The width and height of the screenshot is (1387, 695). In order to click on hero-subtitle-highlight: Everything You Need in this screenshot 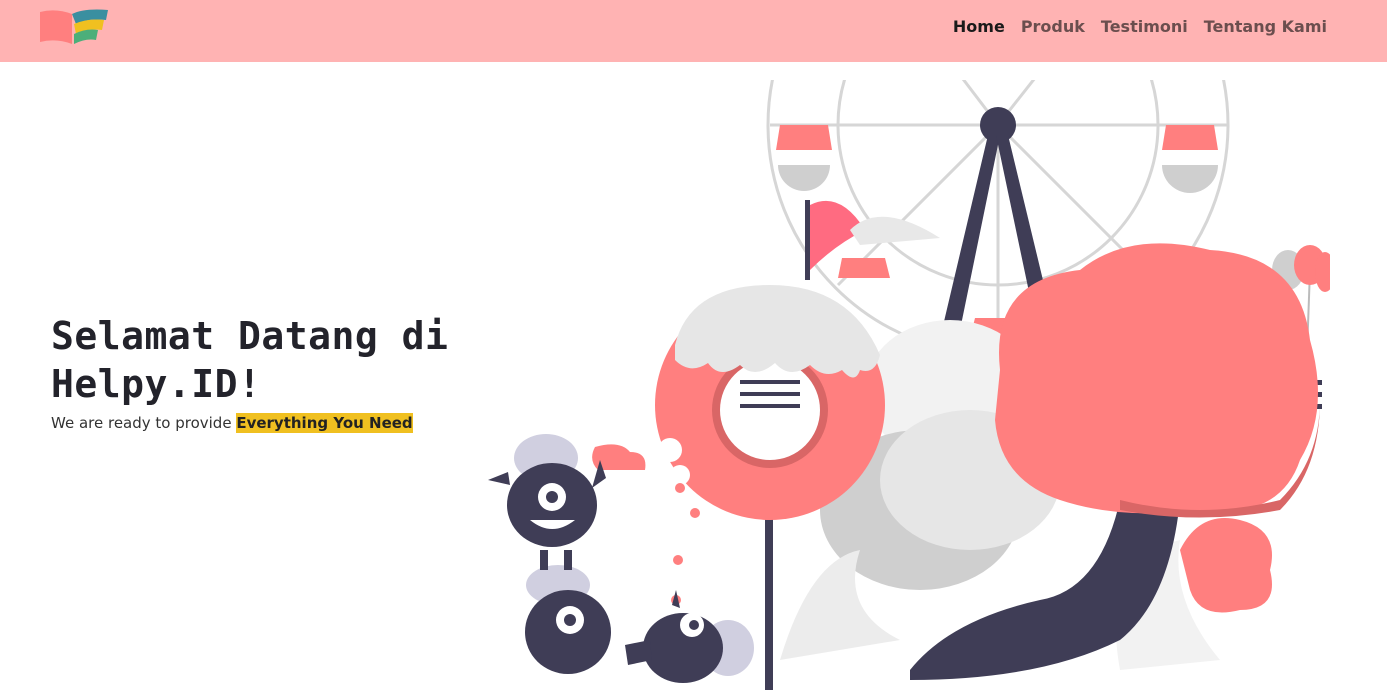, I will do `click(324, 423)`.